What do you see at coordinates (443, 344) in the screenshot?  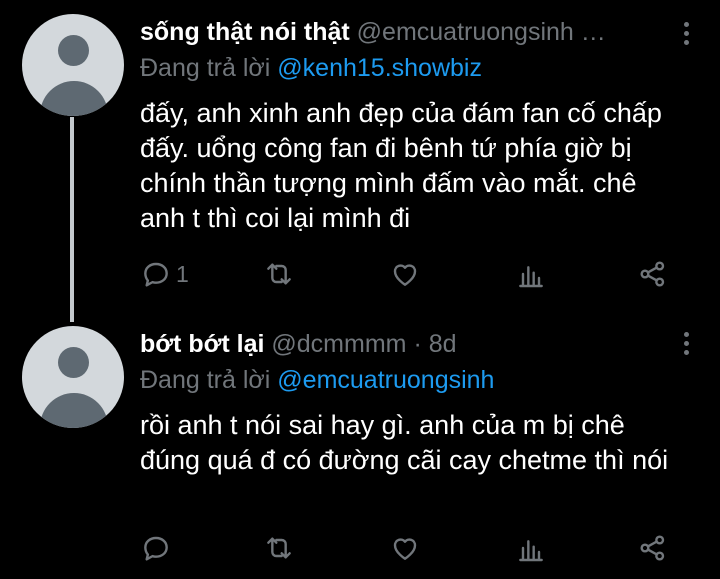 I see `tweet-time: 8d` at bounding box center [443, 344].